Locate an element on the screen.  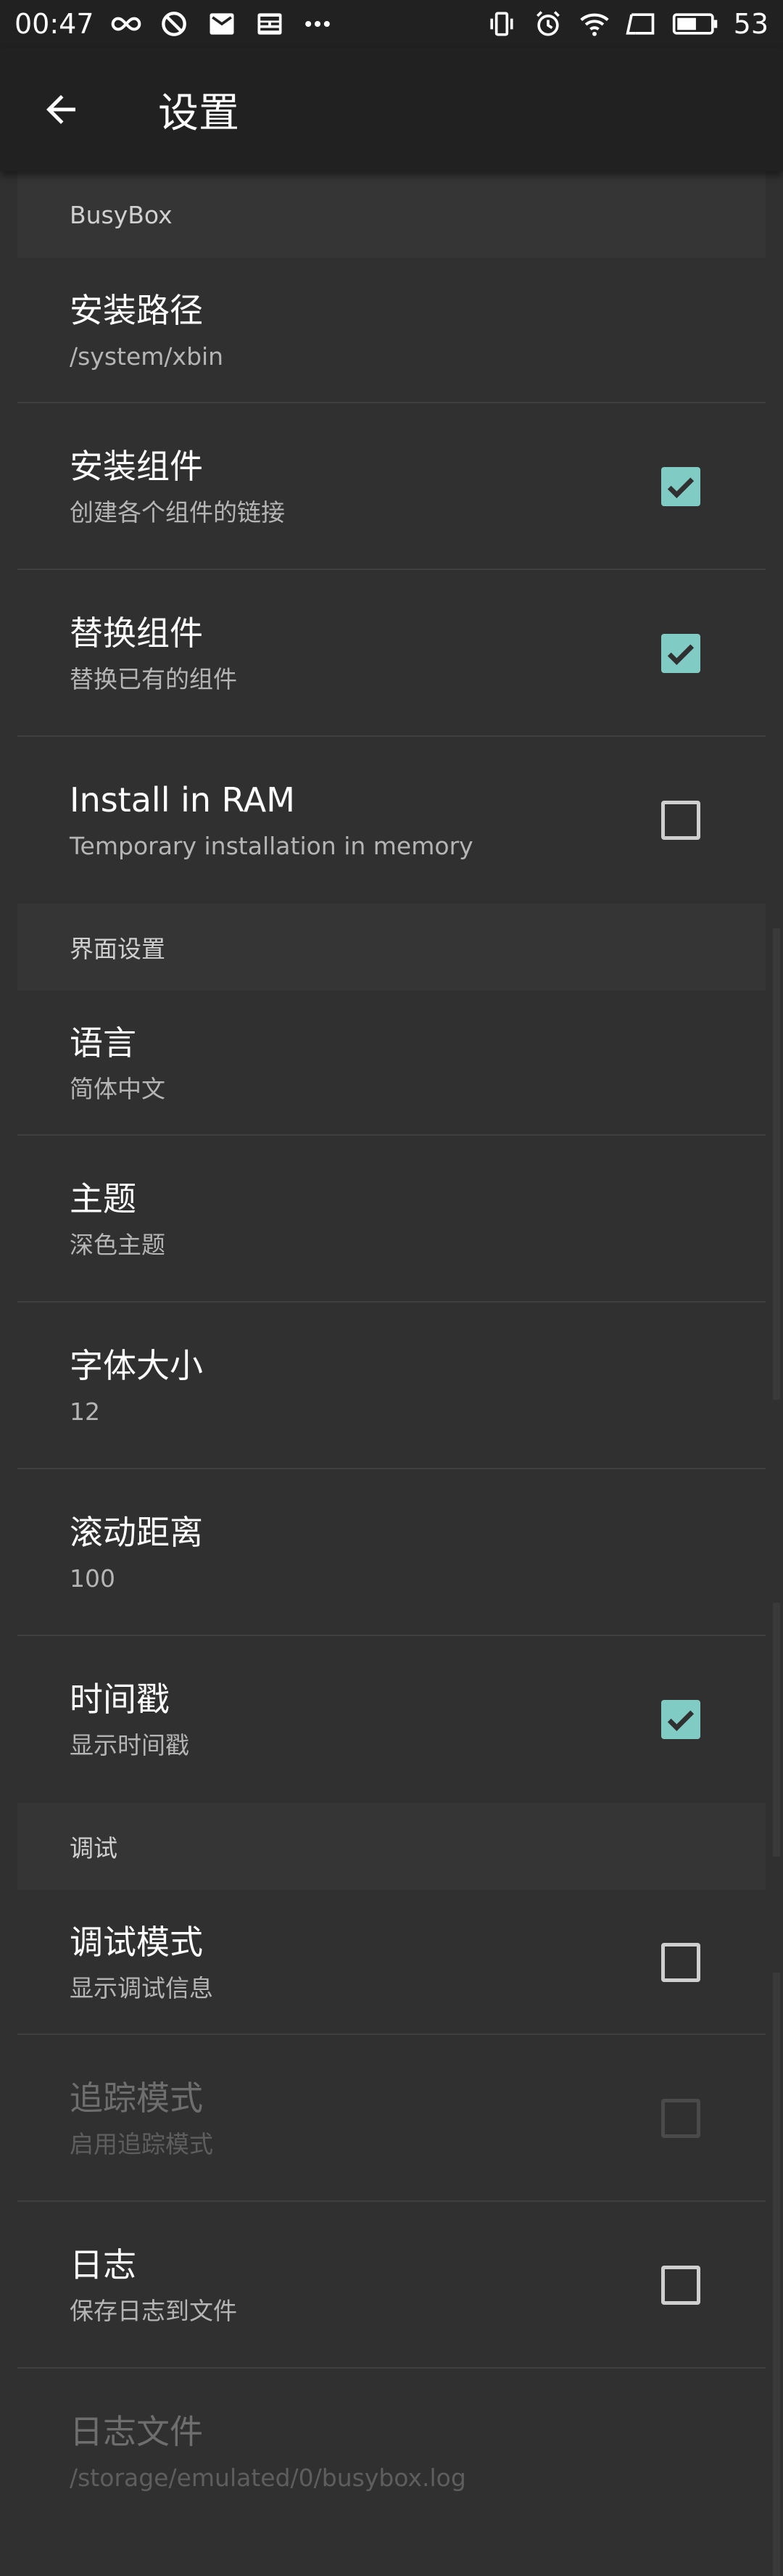
status-time: 00:47 is located at coordinates (54, 24).